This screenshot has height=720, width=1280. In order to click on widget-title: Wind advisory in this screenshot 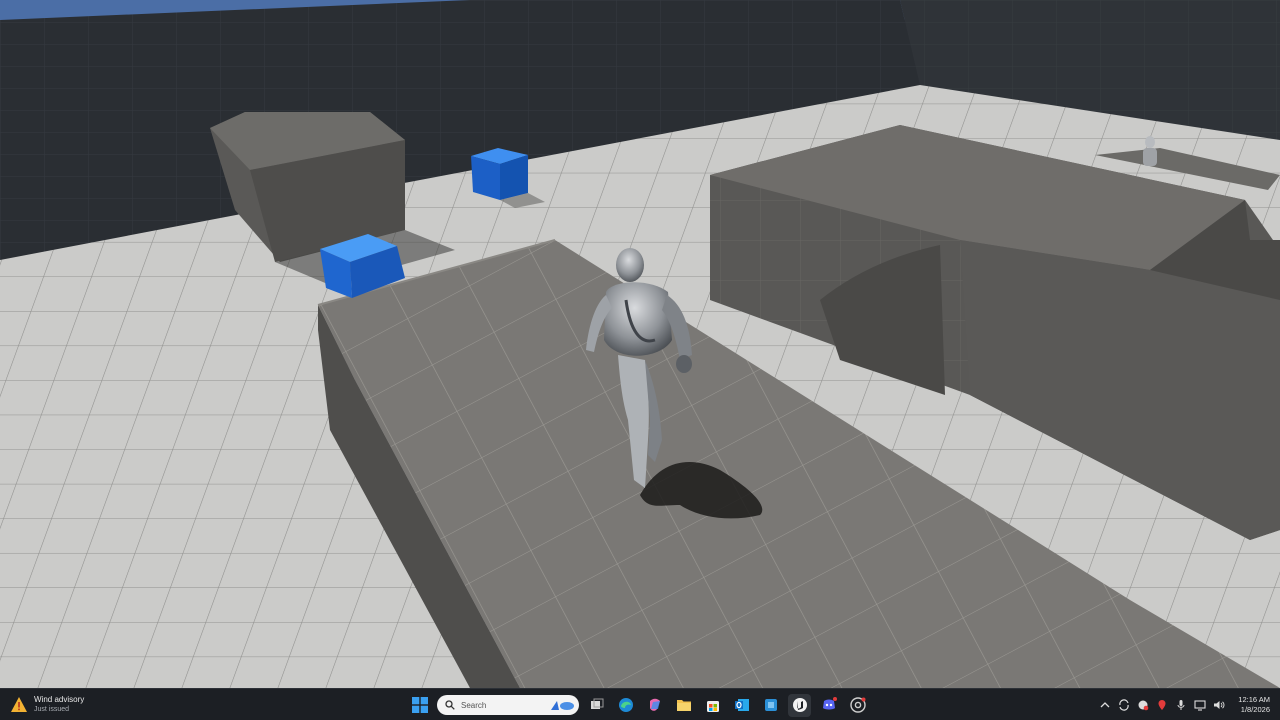, I will do `click(59, 699)`.